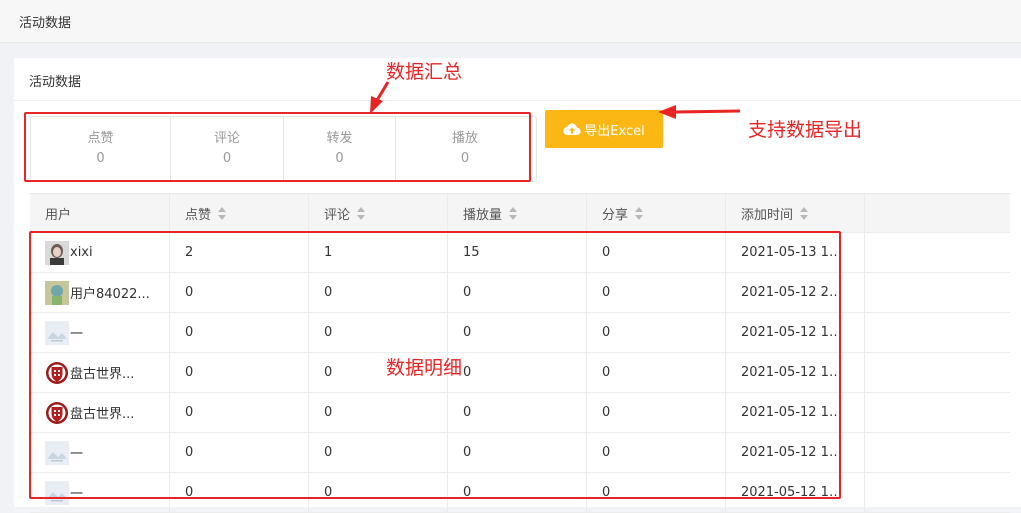  What do you see at coordinates (555, 100) in the screenshot?
I see `annotation-arrows` at bounding box center [555, 100].